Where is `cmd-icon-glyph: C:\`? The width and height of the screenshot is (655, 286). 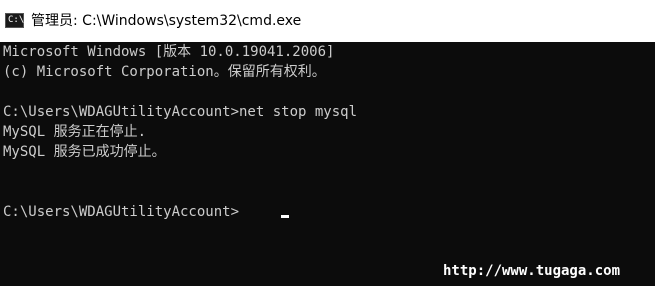 cmd-icon-glyph: C:\ is located at coordinates (16, 20).